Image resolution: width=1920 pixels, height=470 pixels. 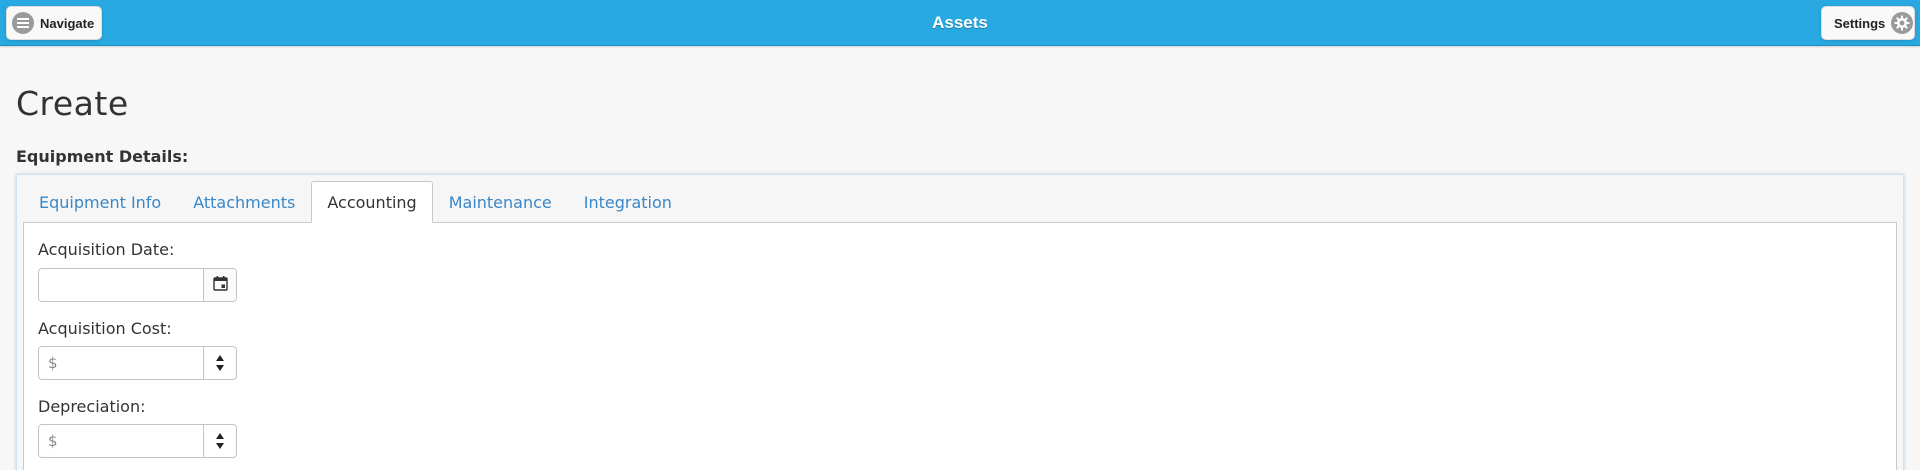 What do you see at coordinates (500, 202) in the screenshot?
I see `tab-maintenance: Maintenance` at bounding box center [500, 202].